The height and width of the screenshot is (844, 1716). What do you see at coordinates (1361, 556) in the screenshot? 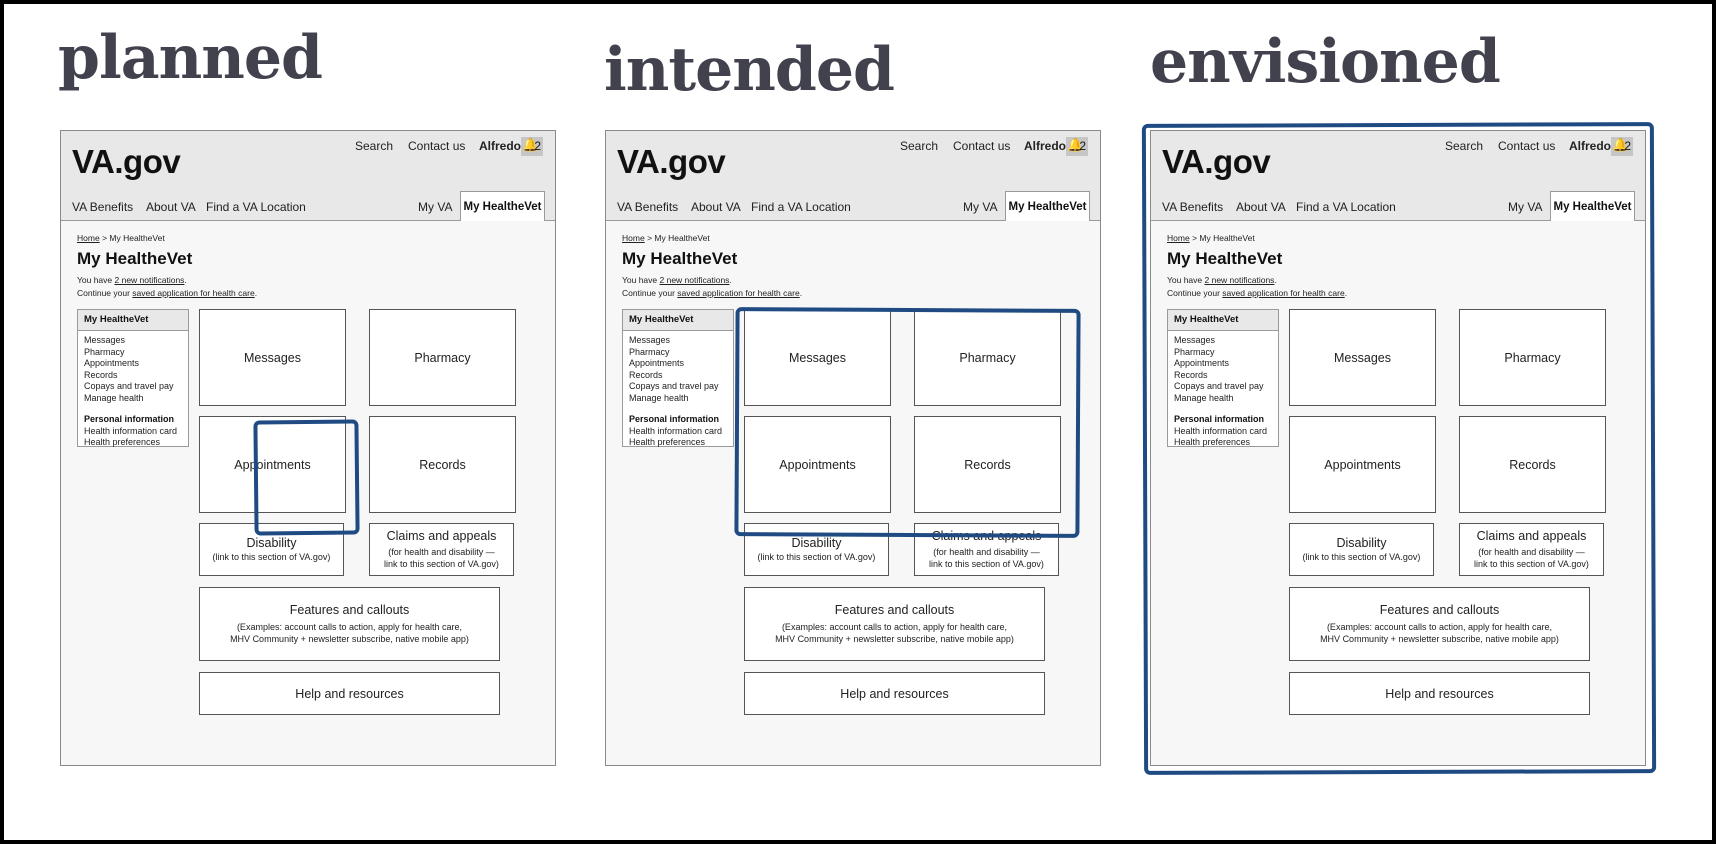
I see `tile-disability-sub: (link to this section of VA.gov)` at bounding box center [1361, 556].